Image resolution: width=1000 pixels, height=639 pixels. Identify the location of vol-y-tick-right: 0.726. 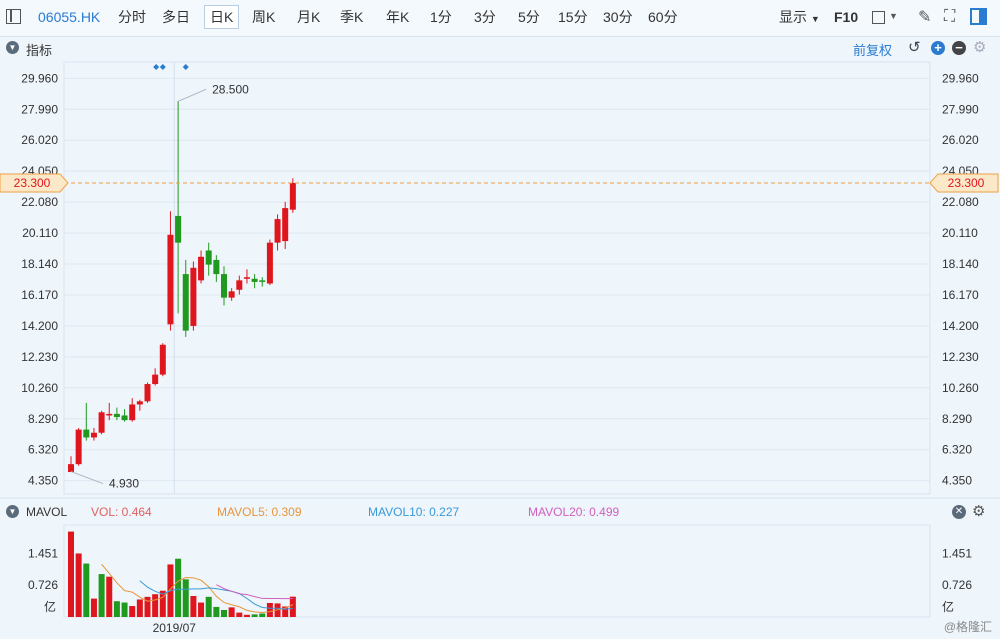
(957, 585).